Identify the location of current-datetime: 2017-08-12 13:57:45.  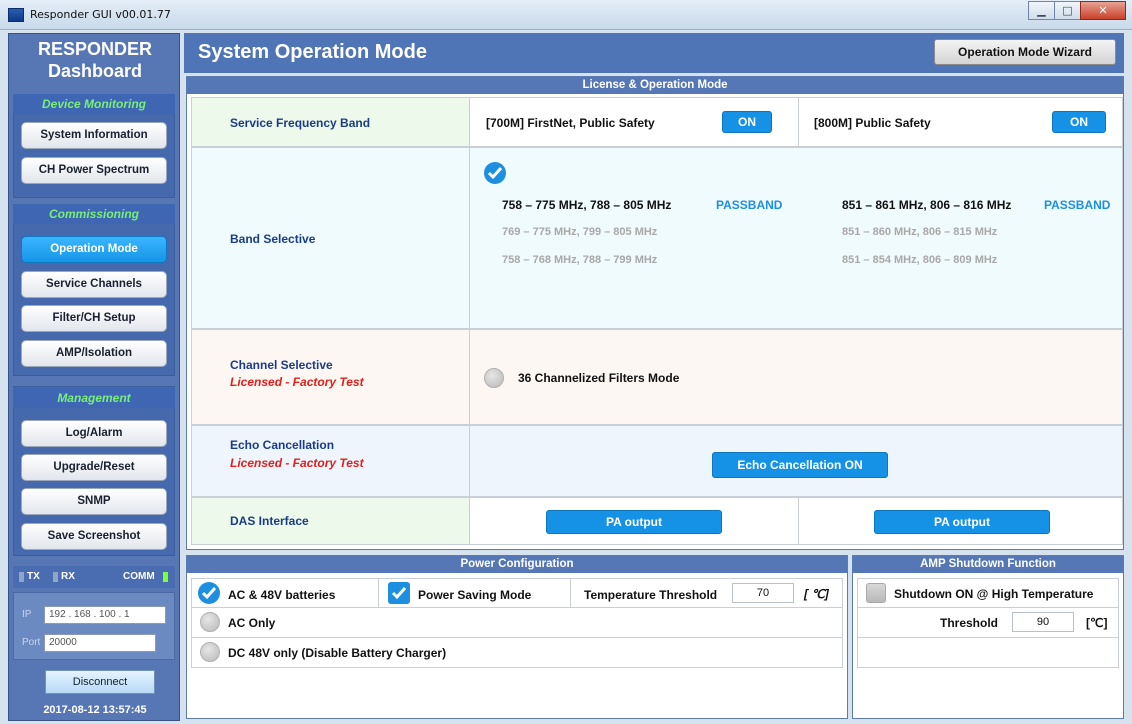
(95, 710).